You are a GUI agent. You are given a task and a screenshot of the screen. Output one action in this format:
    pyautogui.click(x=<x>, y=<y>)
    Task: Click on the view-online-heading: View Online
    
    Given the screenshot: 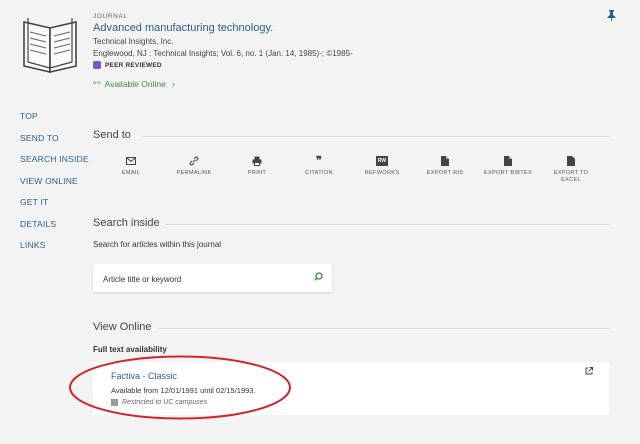 What is the action you would take?
    pyautogui.click(x=122, y=327)
    